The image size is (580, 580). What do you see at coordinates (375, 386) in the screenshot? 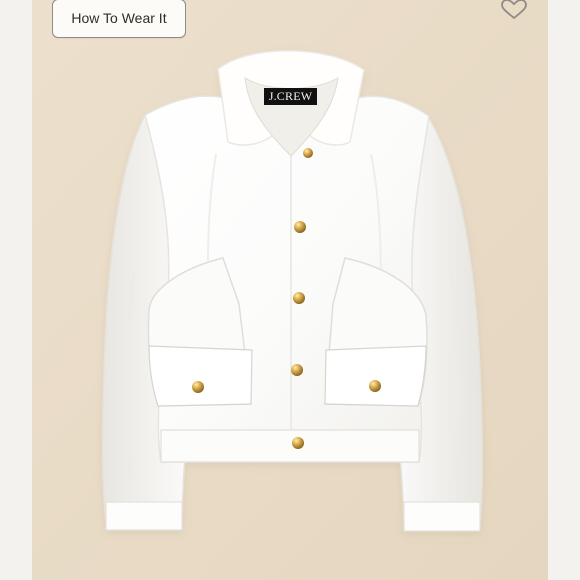
I see `right-pocket-button` at bounding box center [375, 386].